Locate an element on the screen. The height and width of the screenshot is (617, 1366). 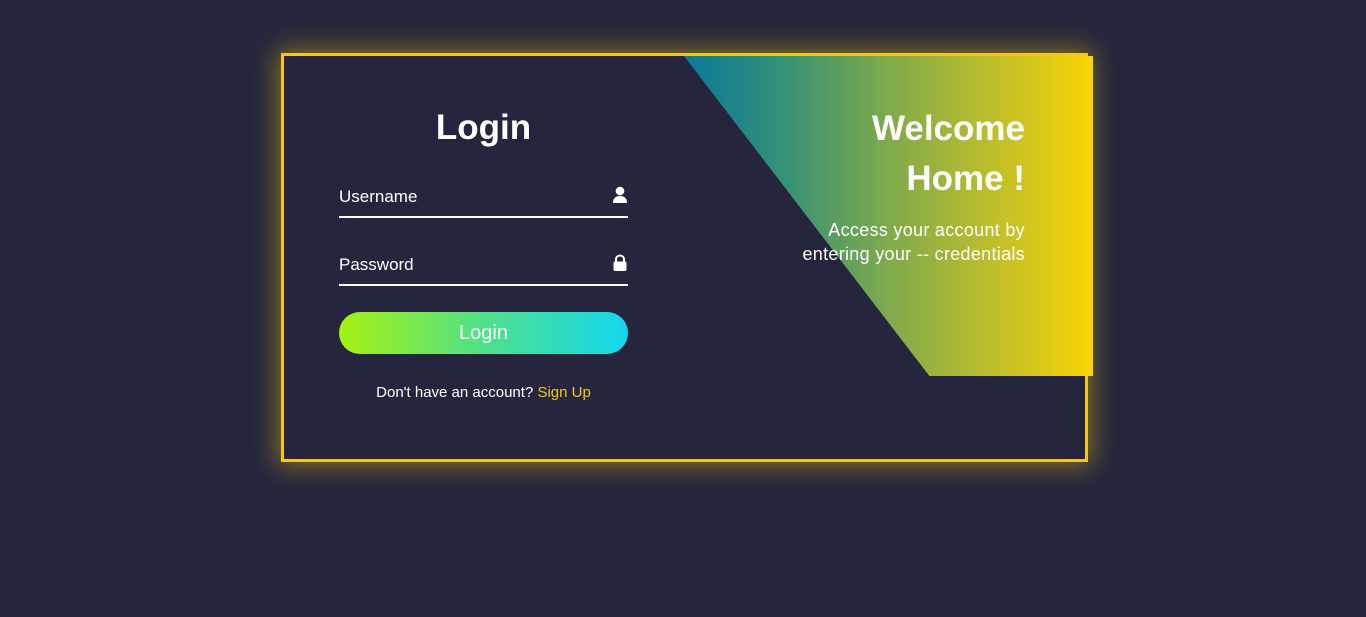
signup-link: Sign Up is located at coordinates (563, 392).